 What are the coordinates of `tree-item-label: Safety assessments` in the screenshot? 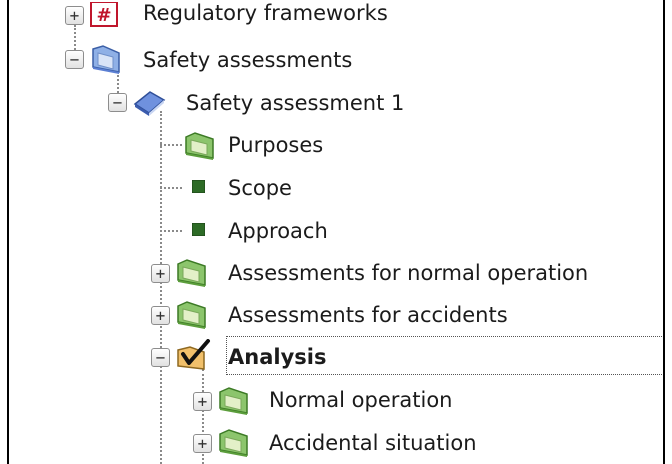 It's located at (248, 60).